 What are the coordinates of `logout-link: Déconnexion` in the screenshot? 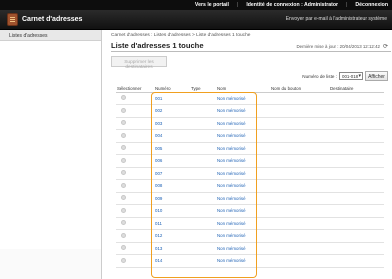 It's located at (371, 5).